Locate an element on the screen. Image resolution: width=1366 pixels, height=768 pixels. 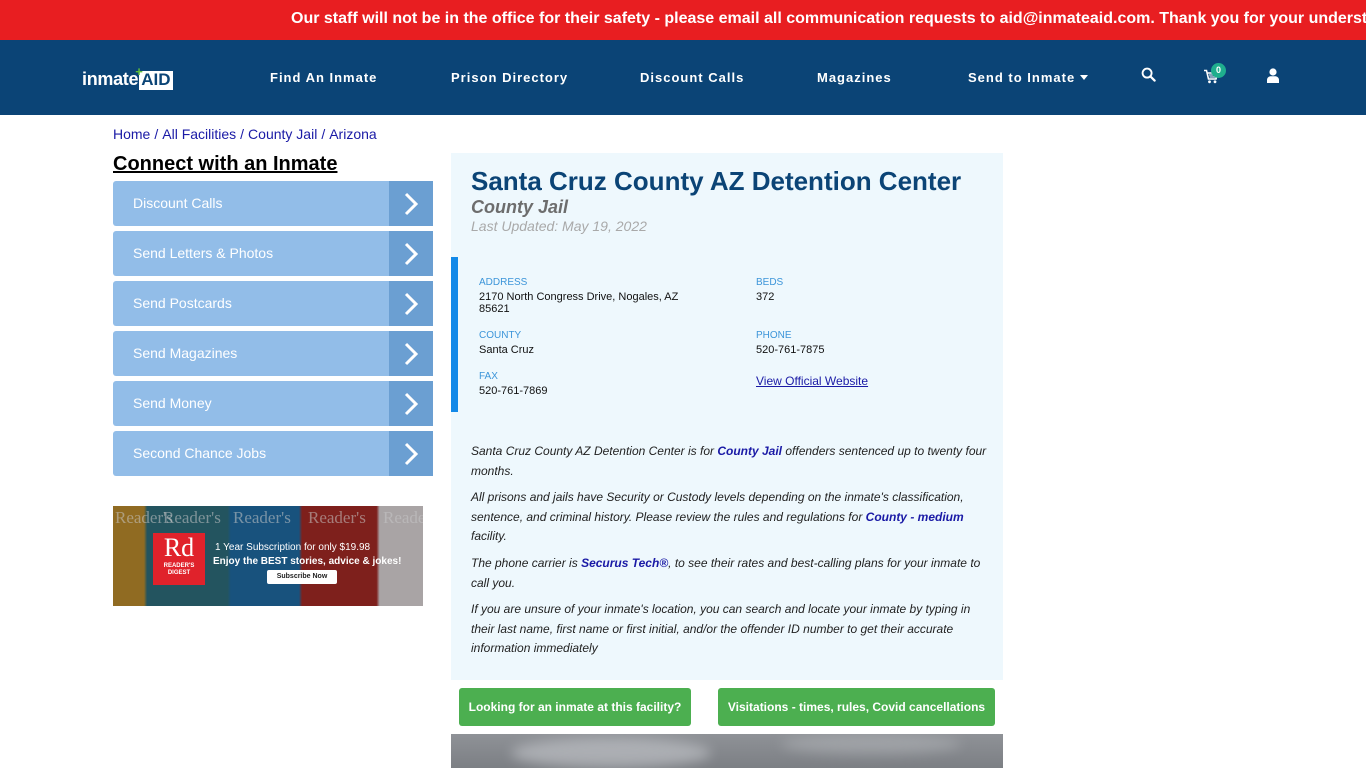
nav-send-to-inmate-label: Send to Inmate is located at coordinates (1022, 77).